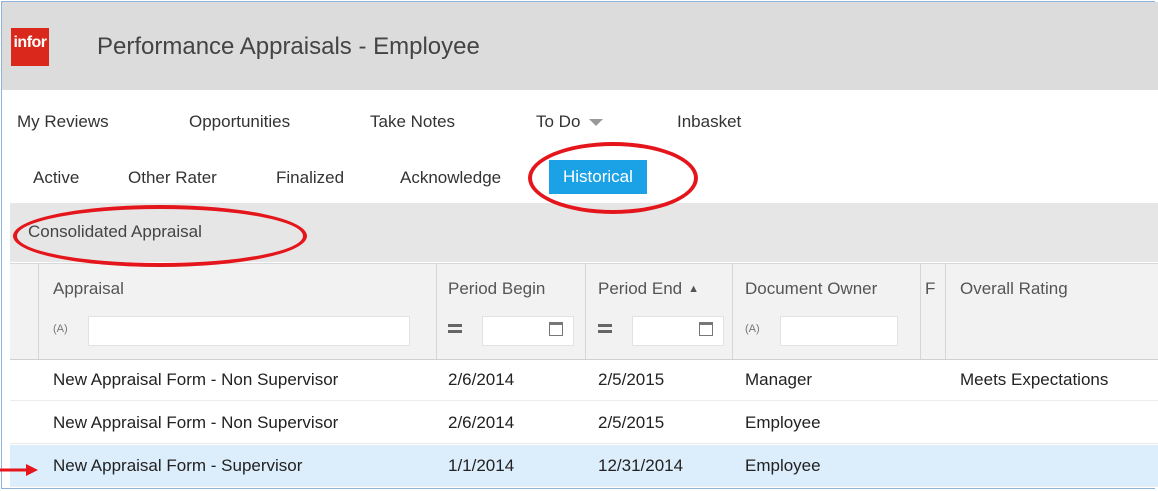 Image resolution: width=1158 pixels, height=491 pixels. What do you see at coordinates (160, 236) in the screenshot?
I see `annotation-ellipse-consolidated` at bounding box center [160, 236].